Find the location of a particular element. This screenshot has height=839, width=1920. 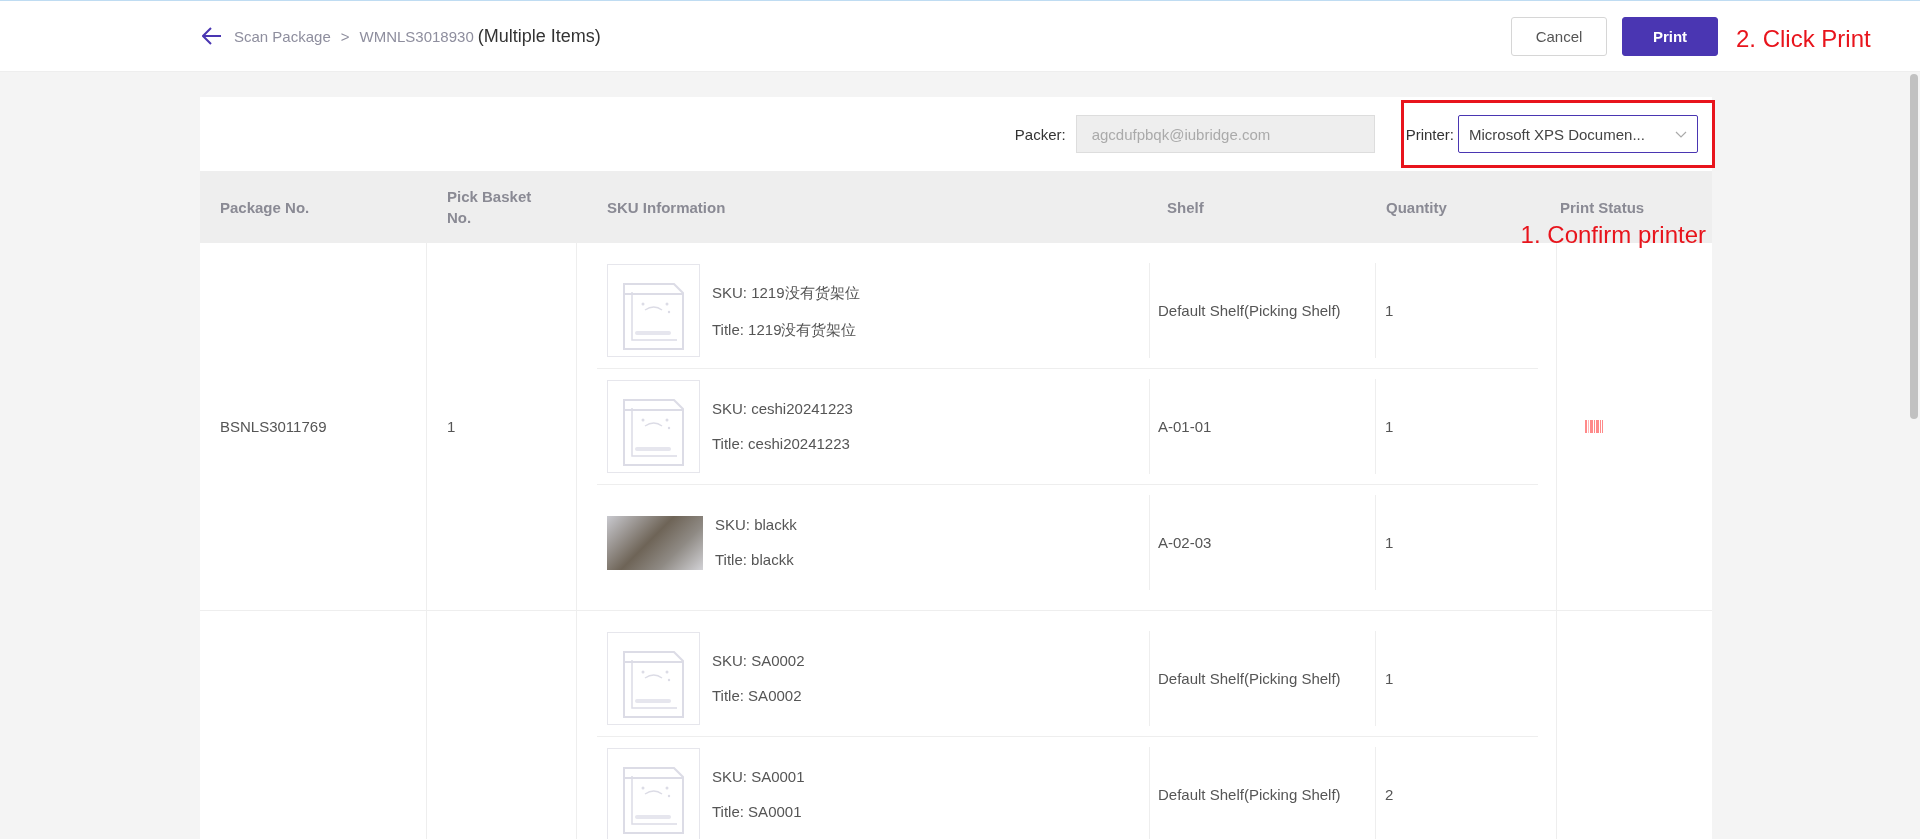

basket-number: 1 is located at coordinates (451, 426).